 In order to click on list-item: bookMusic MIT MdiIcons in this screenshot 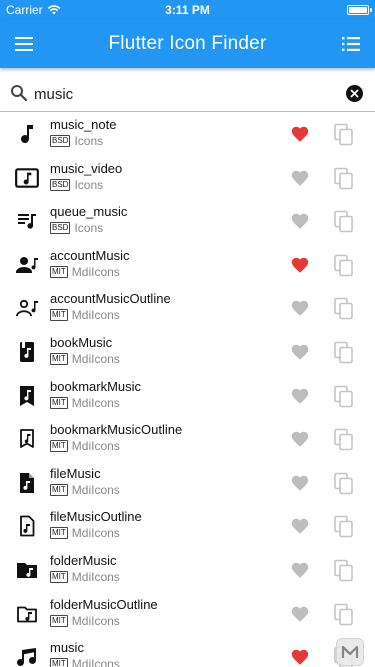, I will do `click(187, 353)`.